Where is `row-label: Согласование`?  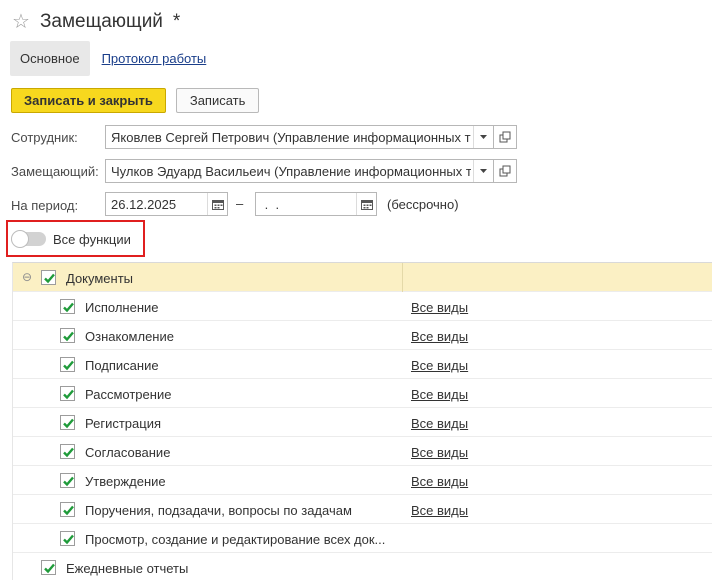 row-label: Согласование is located at coordinates (128, 452).